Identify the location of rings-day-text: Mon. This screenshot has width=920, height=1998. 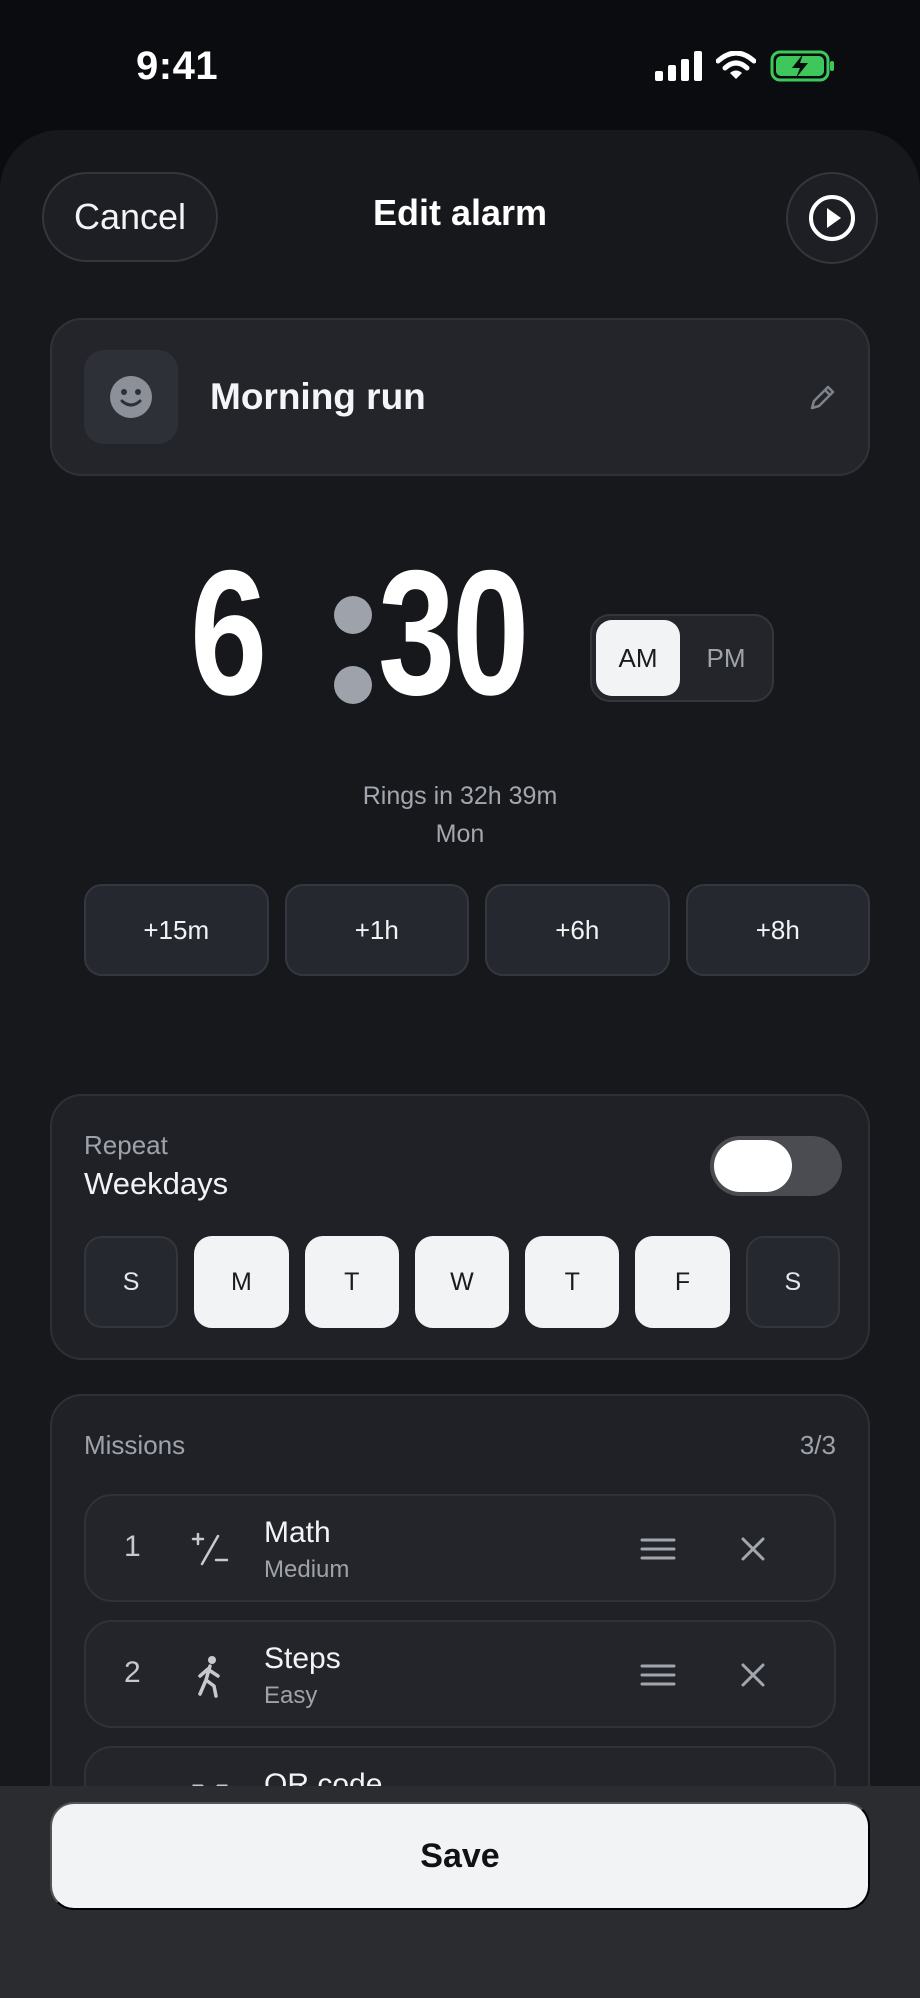
(460, 834).